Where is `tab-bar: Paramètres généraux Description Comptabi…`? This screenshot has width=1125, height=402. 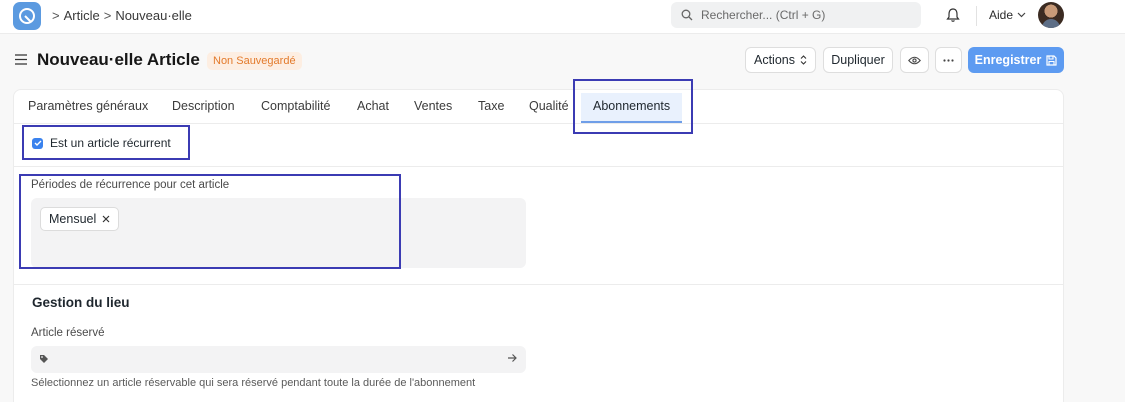
tab-bar: Paramètres généraux Description Comptabi… is located at coordinates (538, 107).